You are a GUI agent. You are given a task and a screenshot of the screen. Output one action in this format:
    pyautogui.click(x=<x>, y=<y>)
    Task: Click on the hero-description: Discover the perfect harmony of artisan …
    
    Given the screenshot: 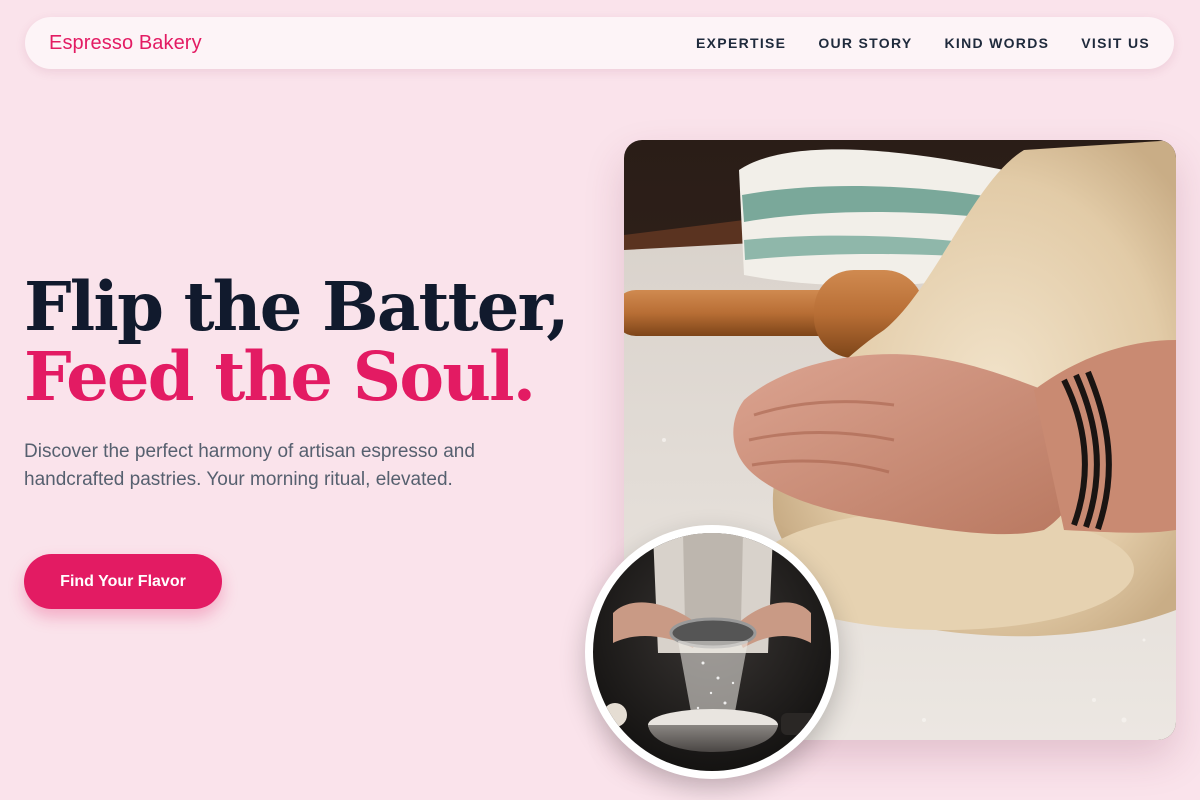 What is the action you would take?
    pyautogui.click(x=249, y=465)
    